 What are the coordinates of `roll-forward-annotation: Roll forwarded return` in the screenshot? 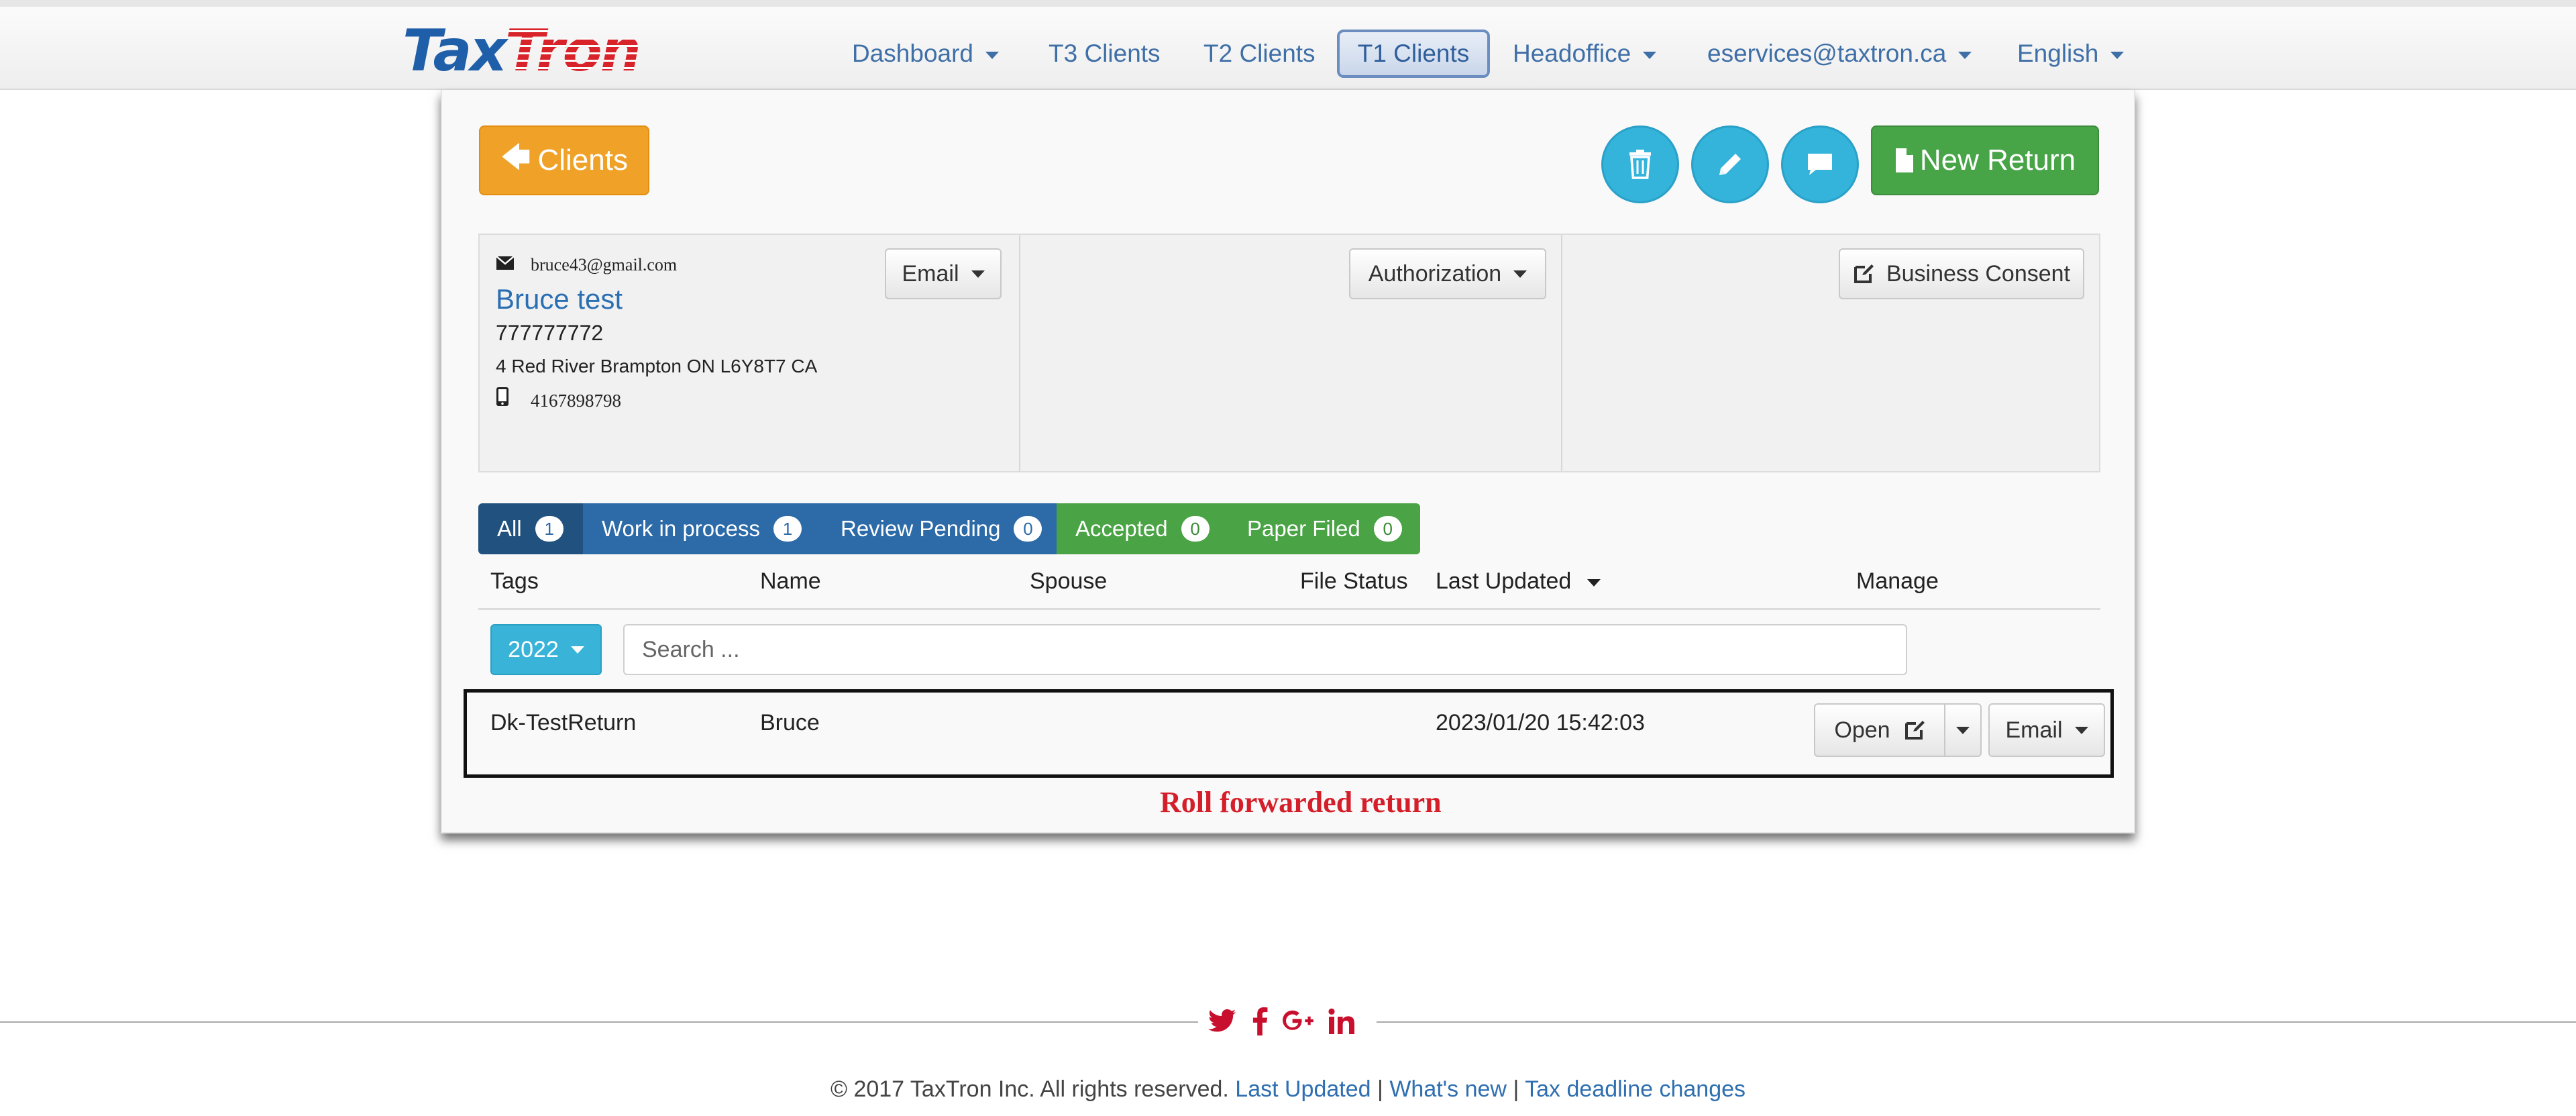 It's located at (1301, 802).